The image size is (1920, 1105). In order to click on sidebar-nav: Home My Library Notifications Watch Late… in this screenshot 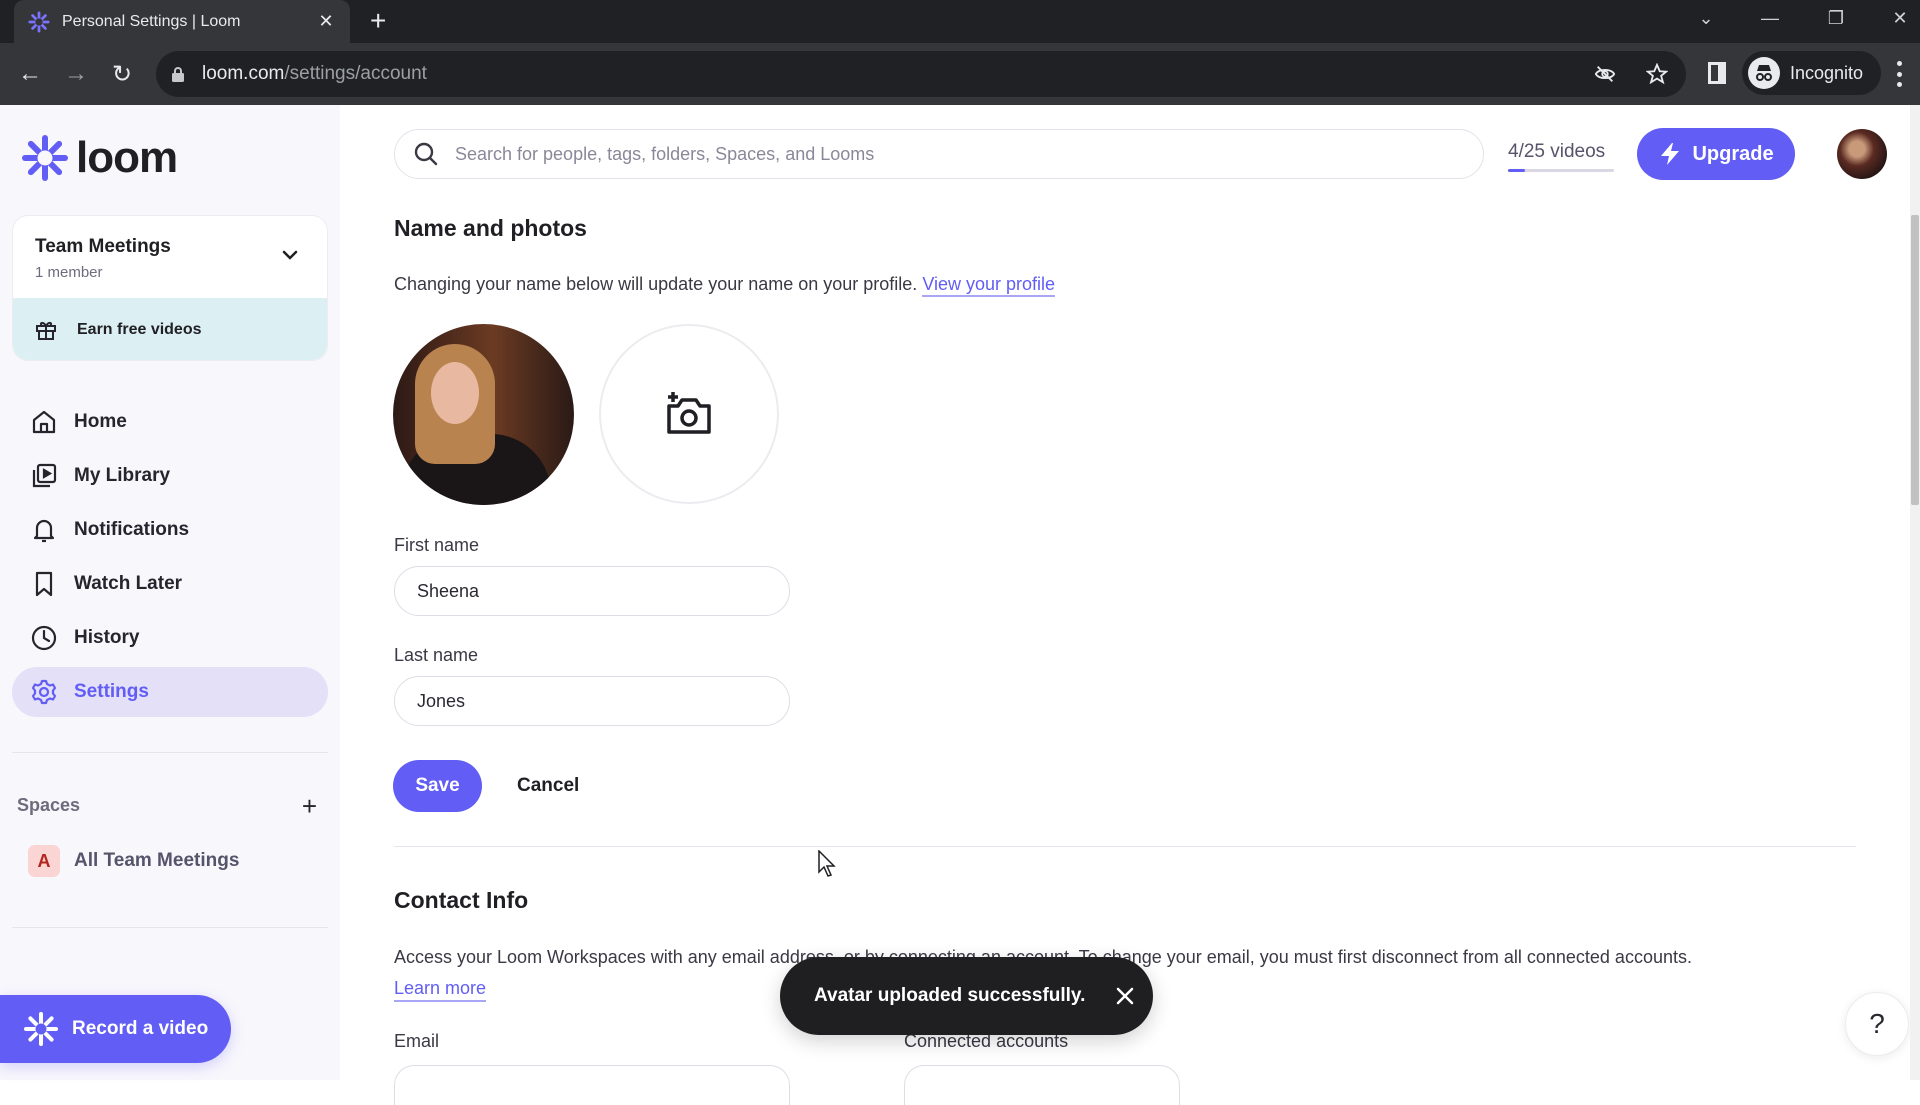, I will do `click(170, 559)`.